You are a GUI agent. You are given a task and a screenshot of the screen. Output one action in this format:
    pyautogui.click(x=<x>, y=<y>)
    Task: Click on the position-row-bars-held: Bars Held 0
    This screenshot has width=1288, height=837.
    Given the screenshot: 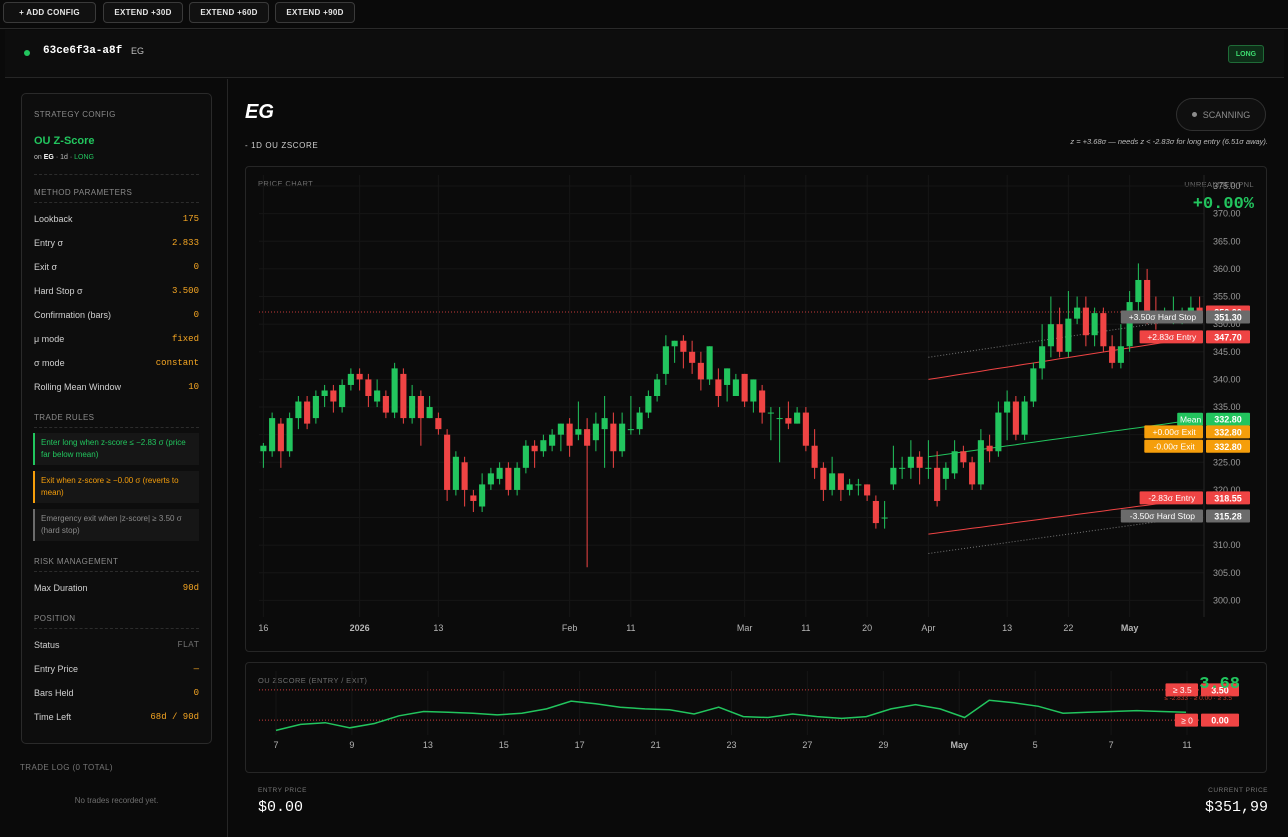 What is the action you would take?
    pyautogui.click(x=116, y=694)
    